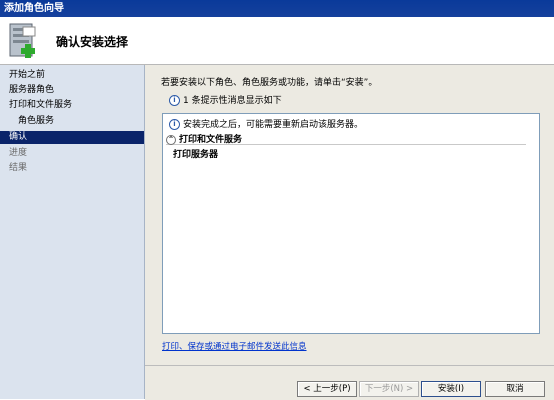 This screenshot has height=400, width=554. I want to click on role-group-header: ^ 打印和文件服务, so click(346, 138).